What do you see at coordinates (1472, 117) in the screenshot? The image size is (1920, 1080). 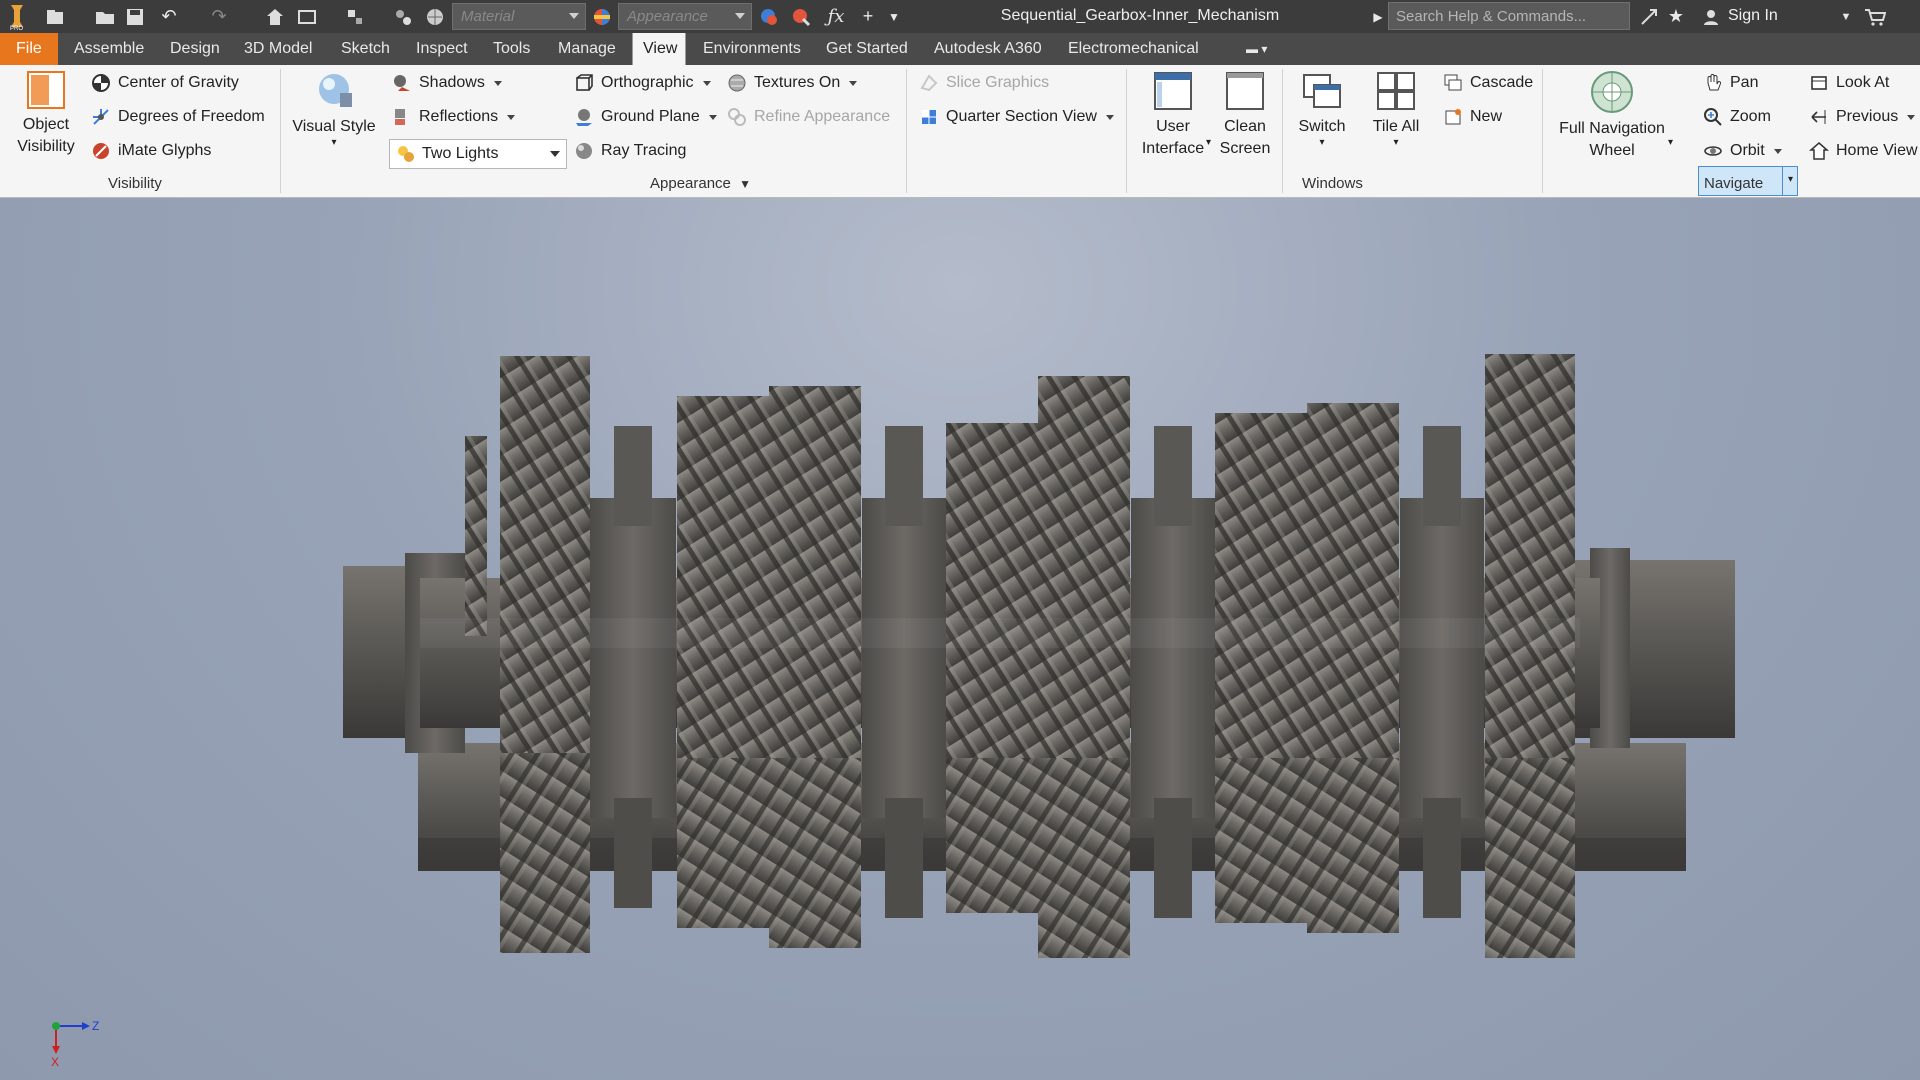 I see `new-window-button: New` at bounding box center [1472, 117].